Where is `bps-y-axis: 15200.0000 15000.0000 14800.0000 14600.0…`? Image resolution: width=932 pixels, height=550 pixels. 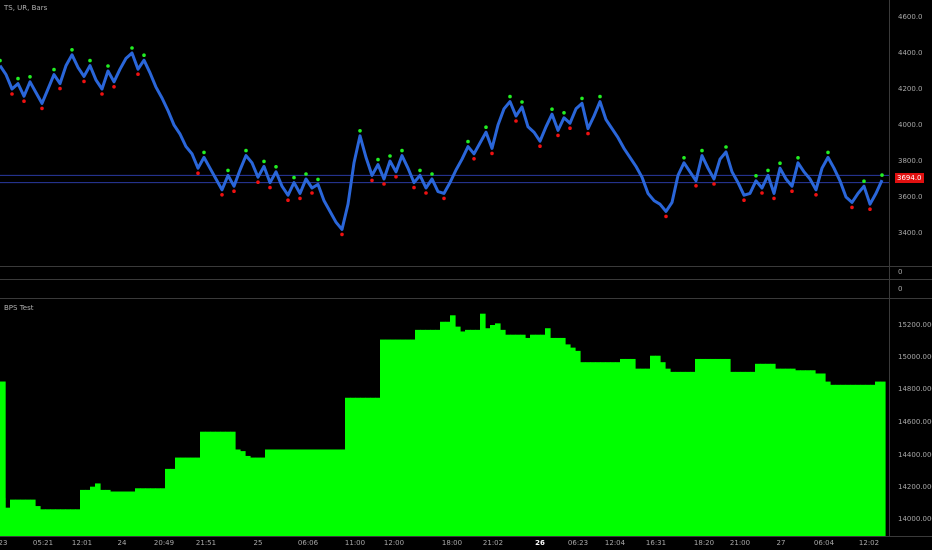
bps-y-axis: 15200.0000 15000.0000 14800.0000 14600.0… is located at coordinates (911, 417).